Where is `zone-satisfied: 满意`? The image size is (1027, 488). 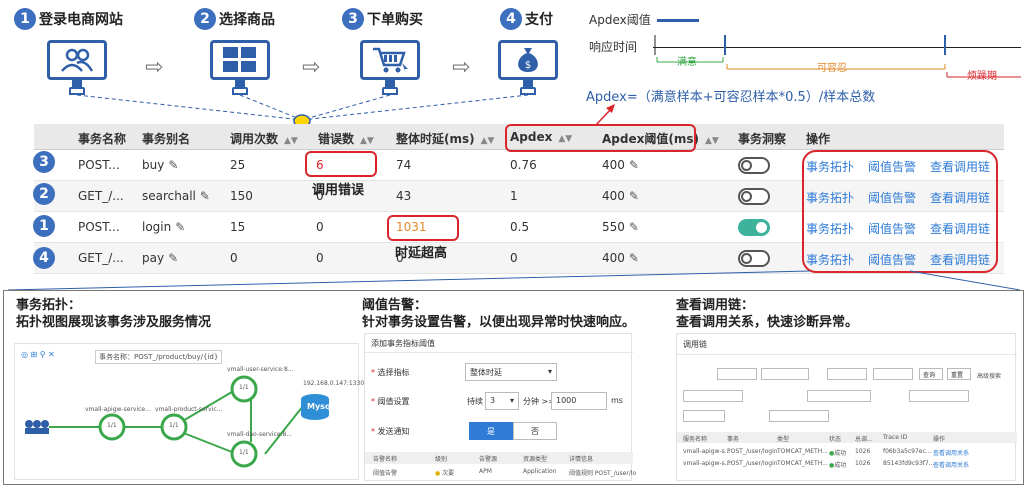 zone-satisfied: 满意 is located at coordinates (687, 62).